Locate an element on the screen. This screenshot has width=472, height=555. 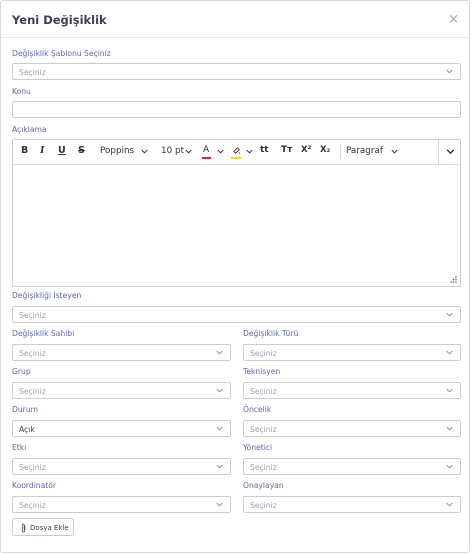
uppercase-button: Tт is located at coordinates (286, 150).